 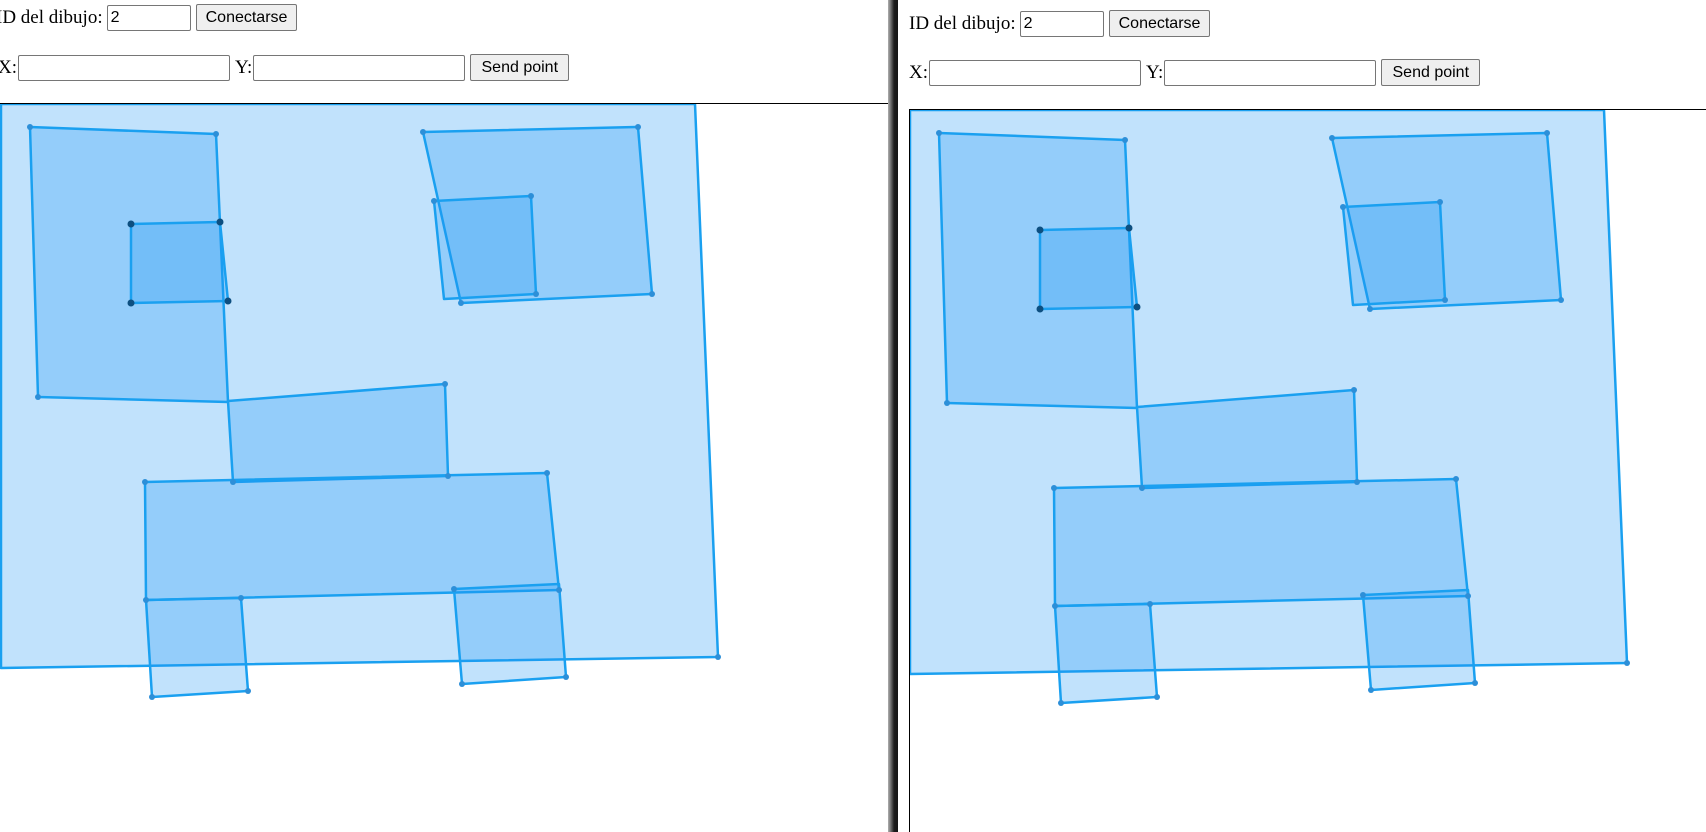 I want to click on window-divider, so click(x=893, y=416).